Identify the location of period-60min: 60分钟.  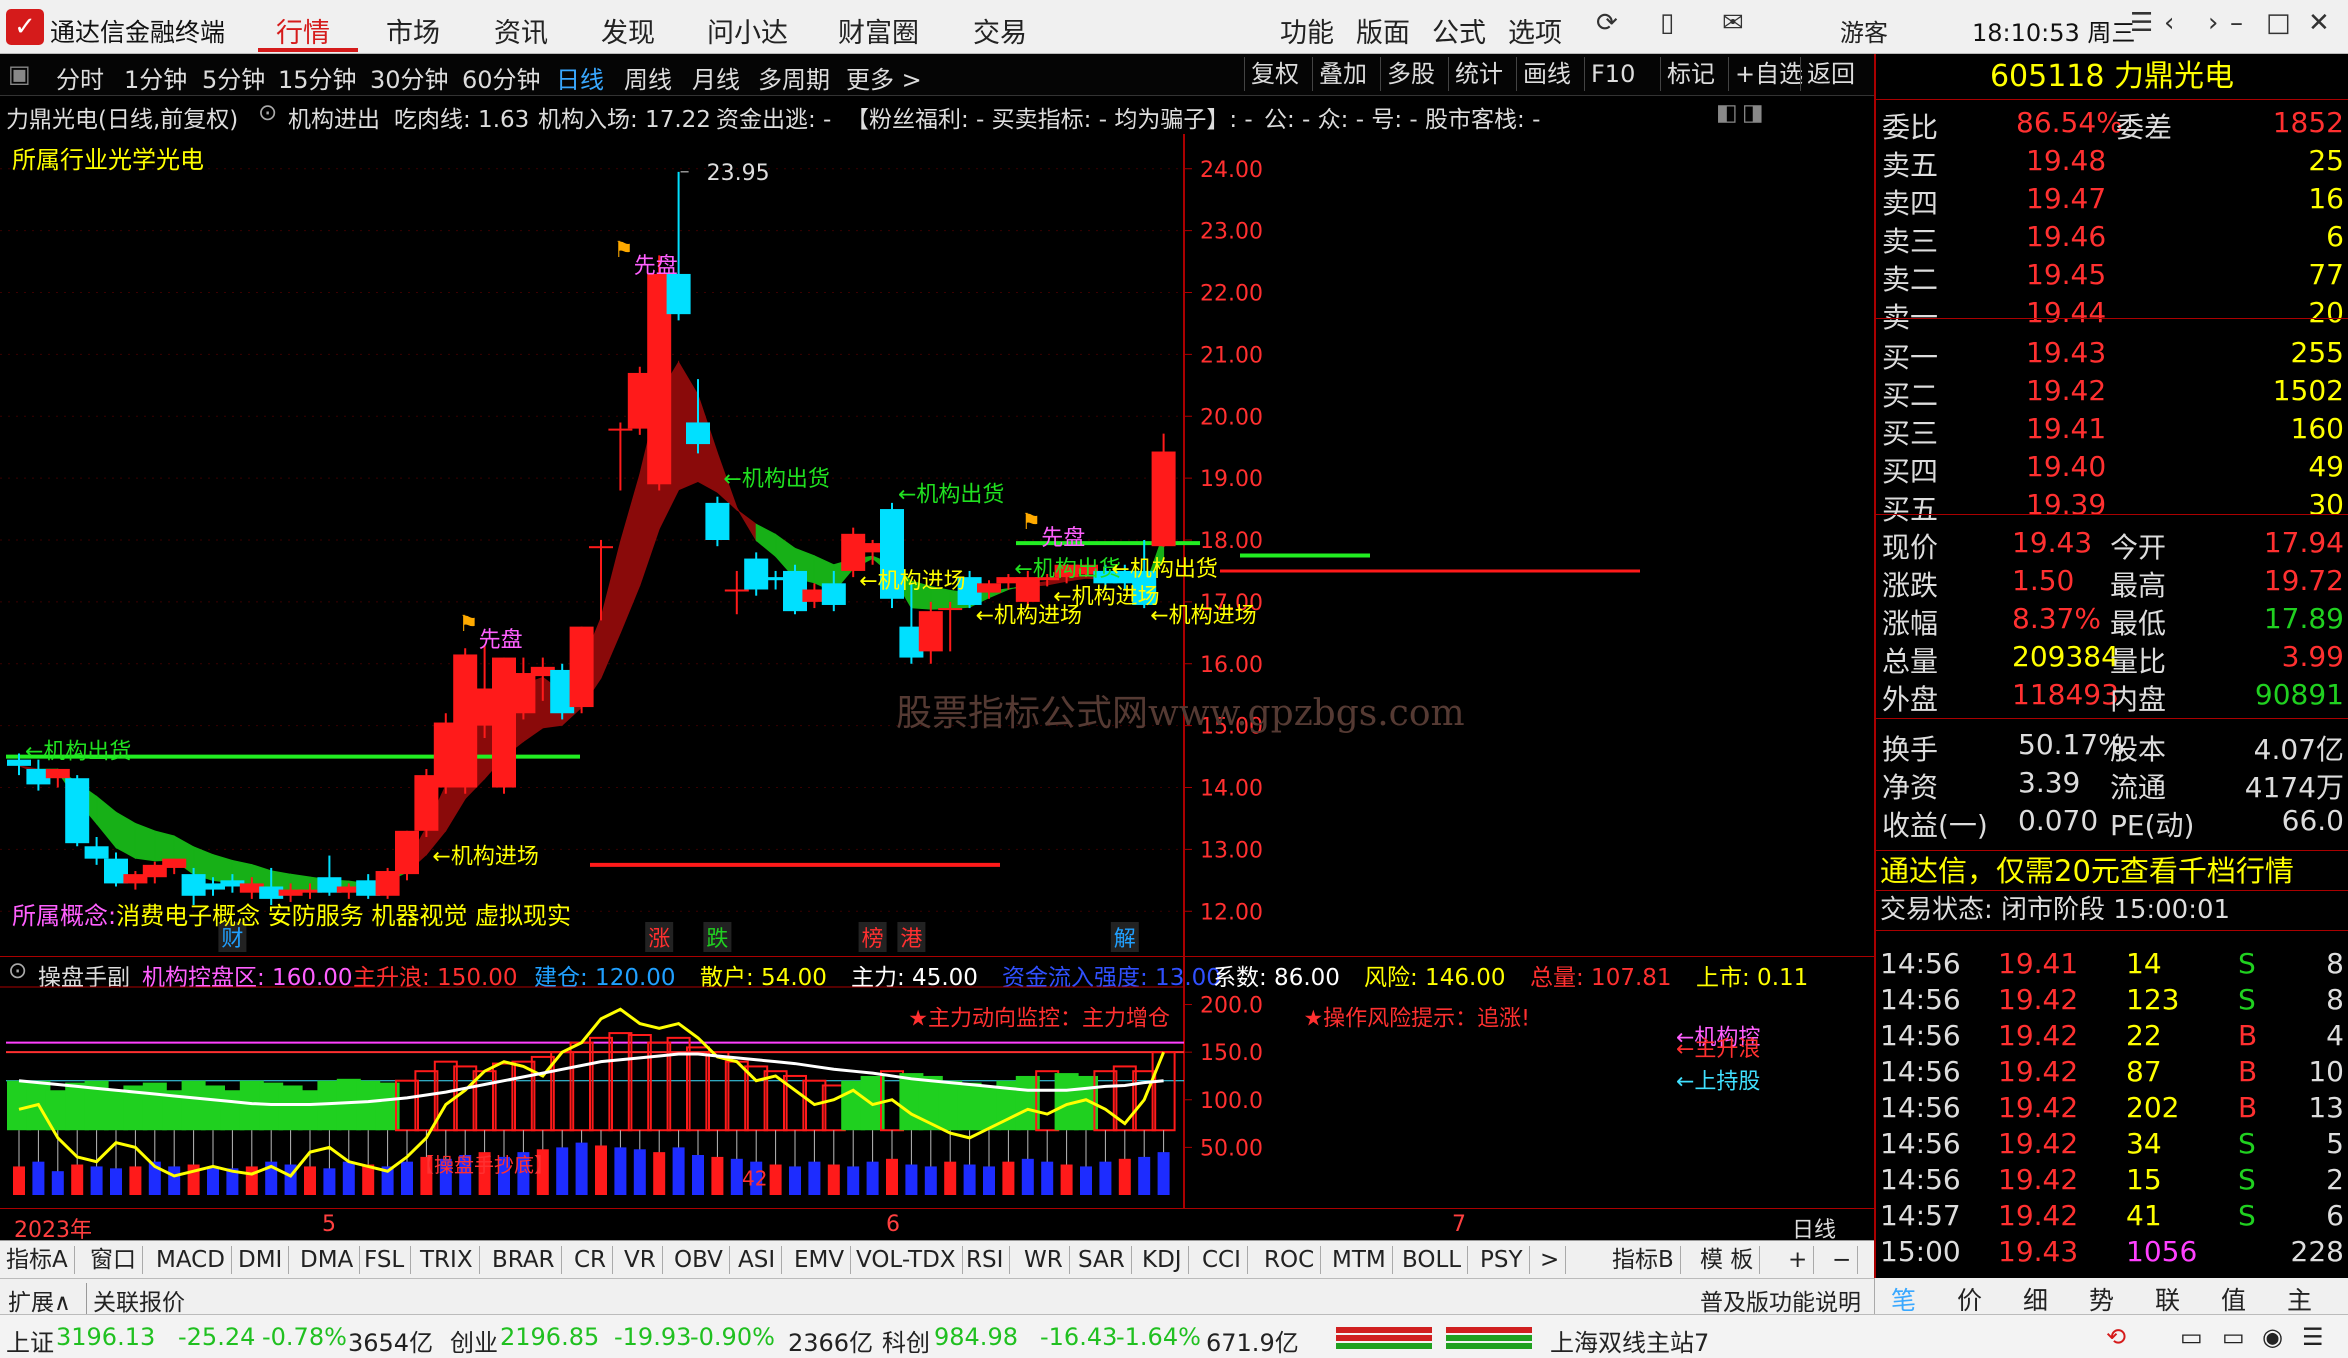
(501, 77).